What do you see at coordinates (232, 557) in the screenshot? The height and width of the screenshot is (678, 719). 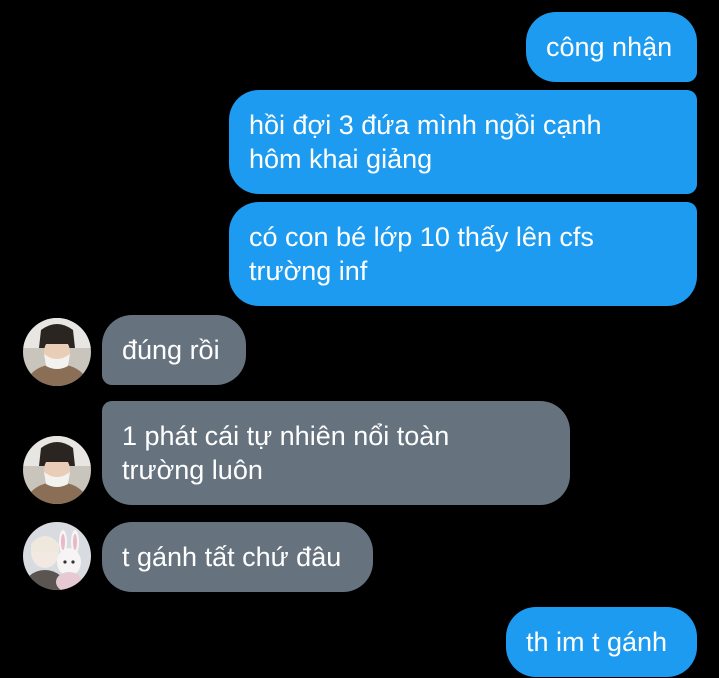 I see `message-text: t gánh tất chứ đâu` at bounding box center [232, 557].